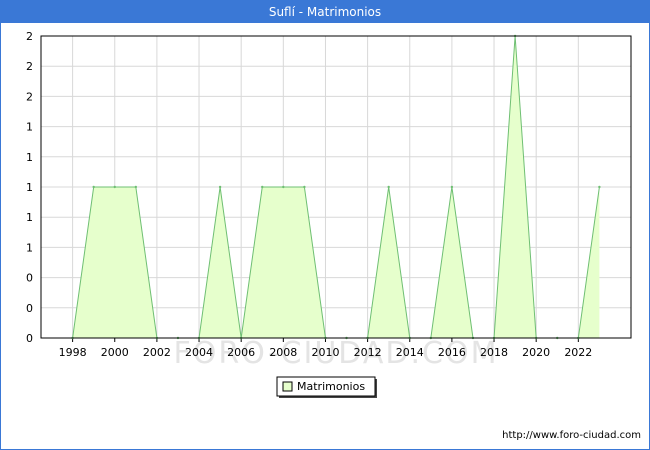 The image size is (650, 450). I want to click on x-tick-label: 2010, so click(325, 352).